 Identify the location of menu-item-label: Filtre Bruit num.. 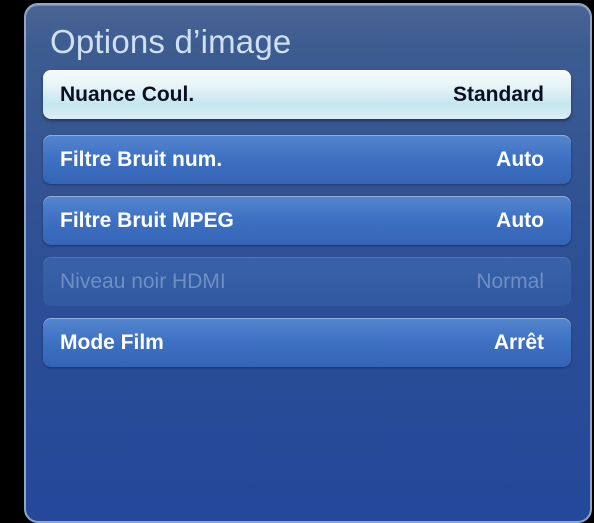
(141, 159).